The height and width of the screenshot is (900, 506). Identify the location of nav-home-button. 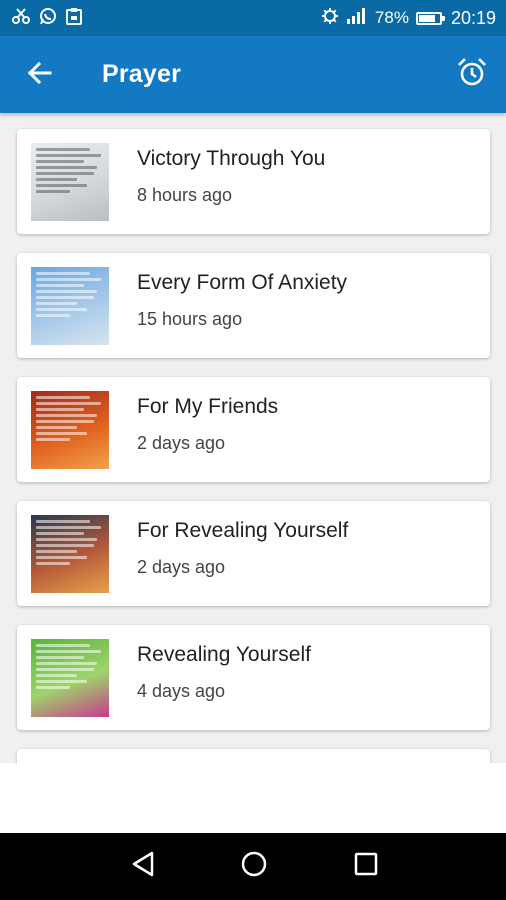
(254, 866).